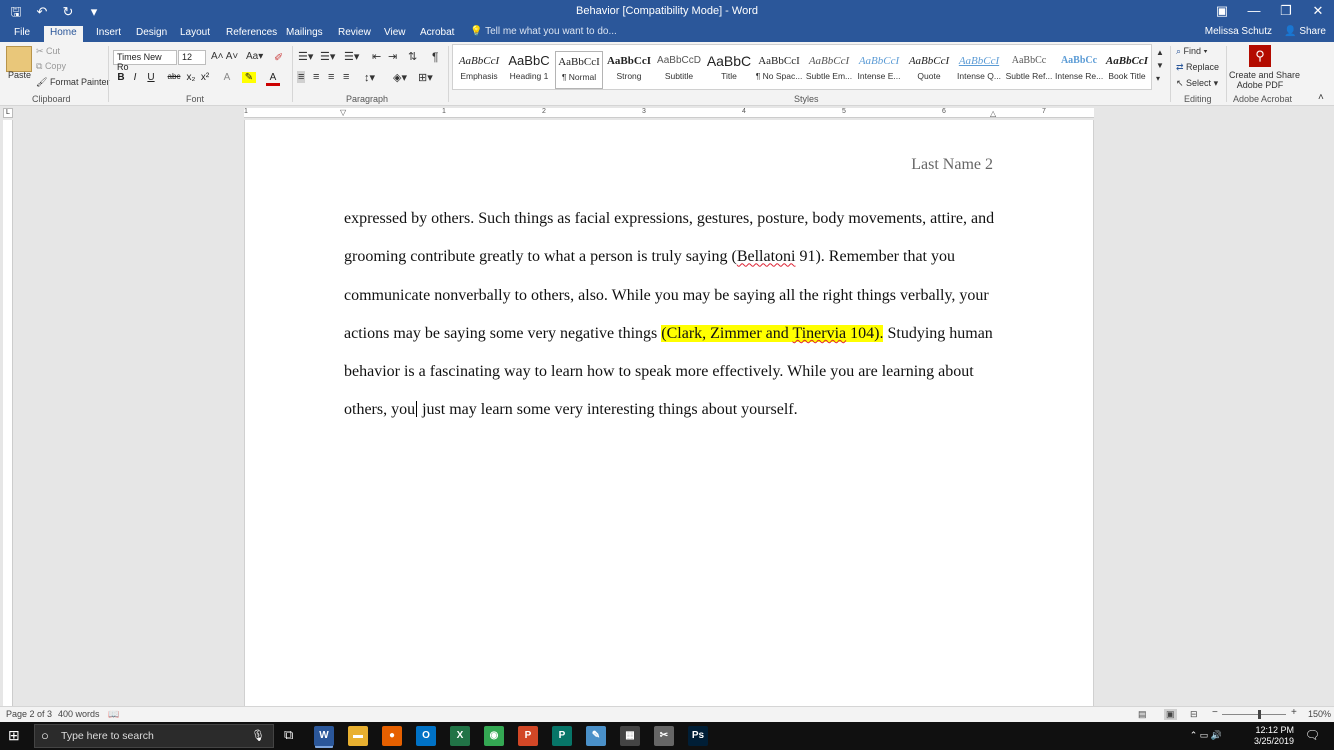 The width and height of the screenshot is (1334, 750). Describe the element at coordinates (346, 77) in the screenshot. I see `justify-icon: ≡` at that location.